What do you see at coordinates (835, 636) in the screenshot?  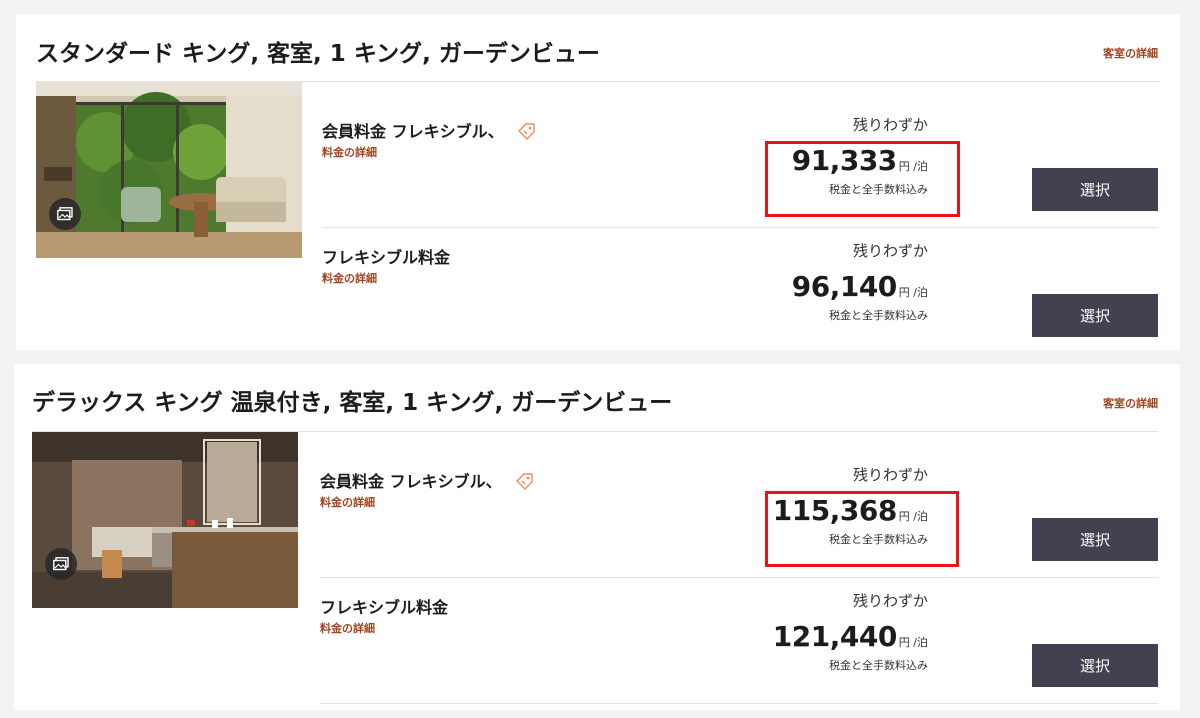 I see `price-amount: 121,440` at bounding box center [835, 636].